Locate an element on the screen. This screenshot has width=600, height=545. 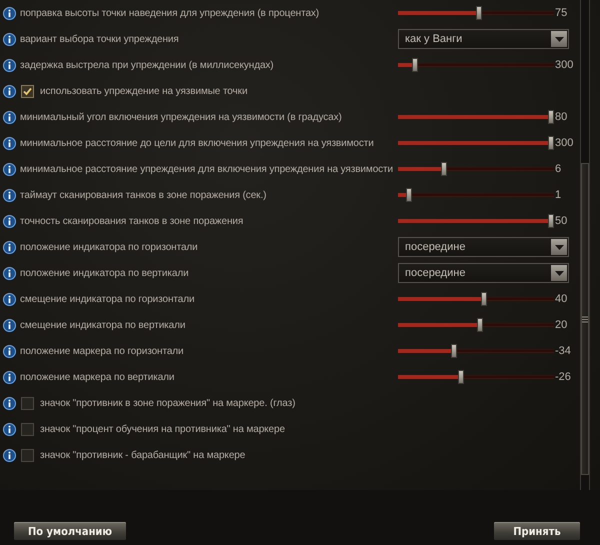
setting-label: таймаут сканирования танков в зоне поражения (сек.) is located at coordinates (144, 195).